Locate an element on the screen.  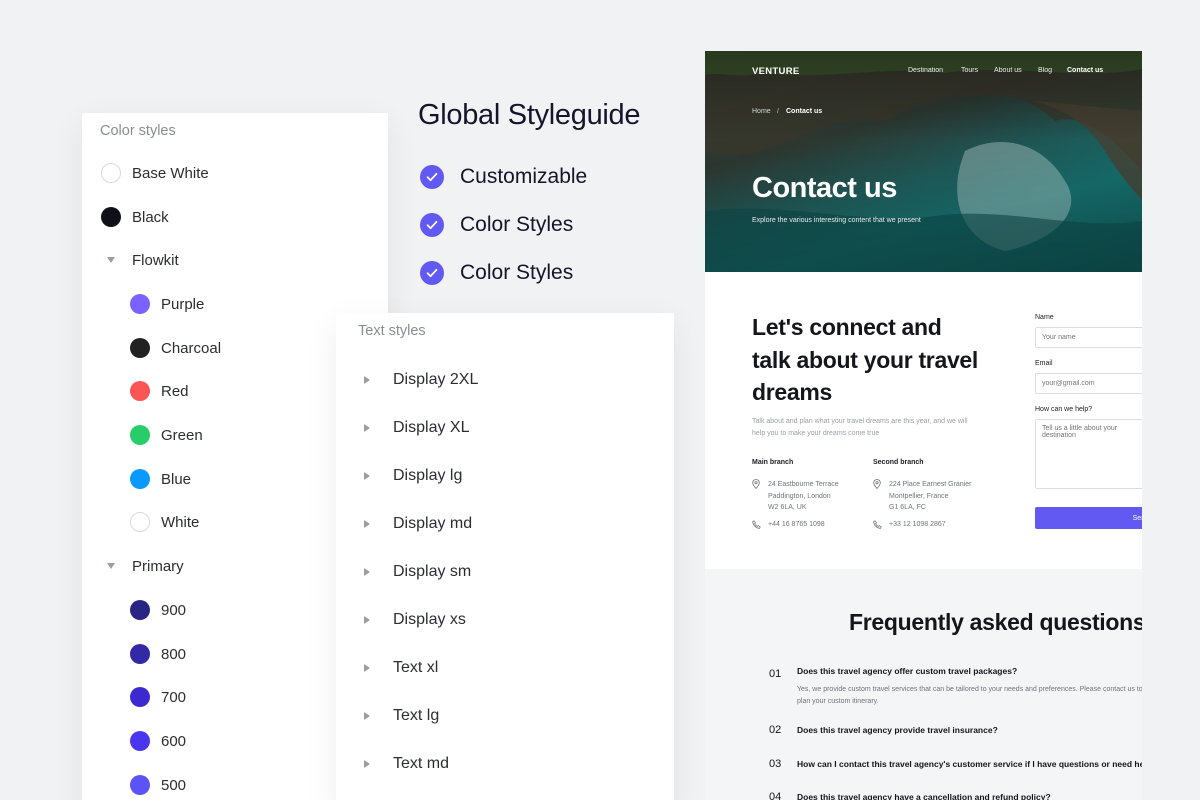
text-style-label: Display XL is located at coordinates (431, 427).